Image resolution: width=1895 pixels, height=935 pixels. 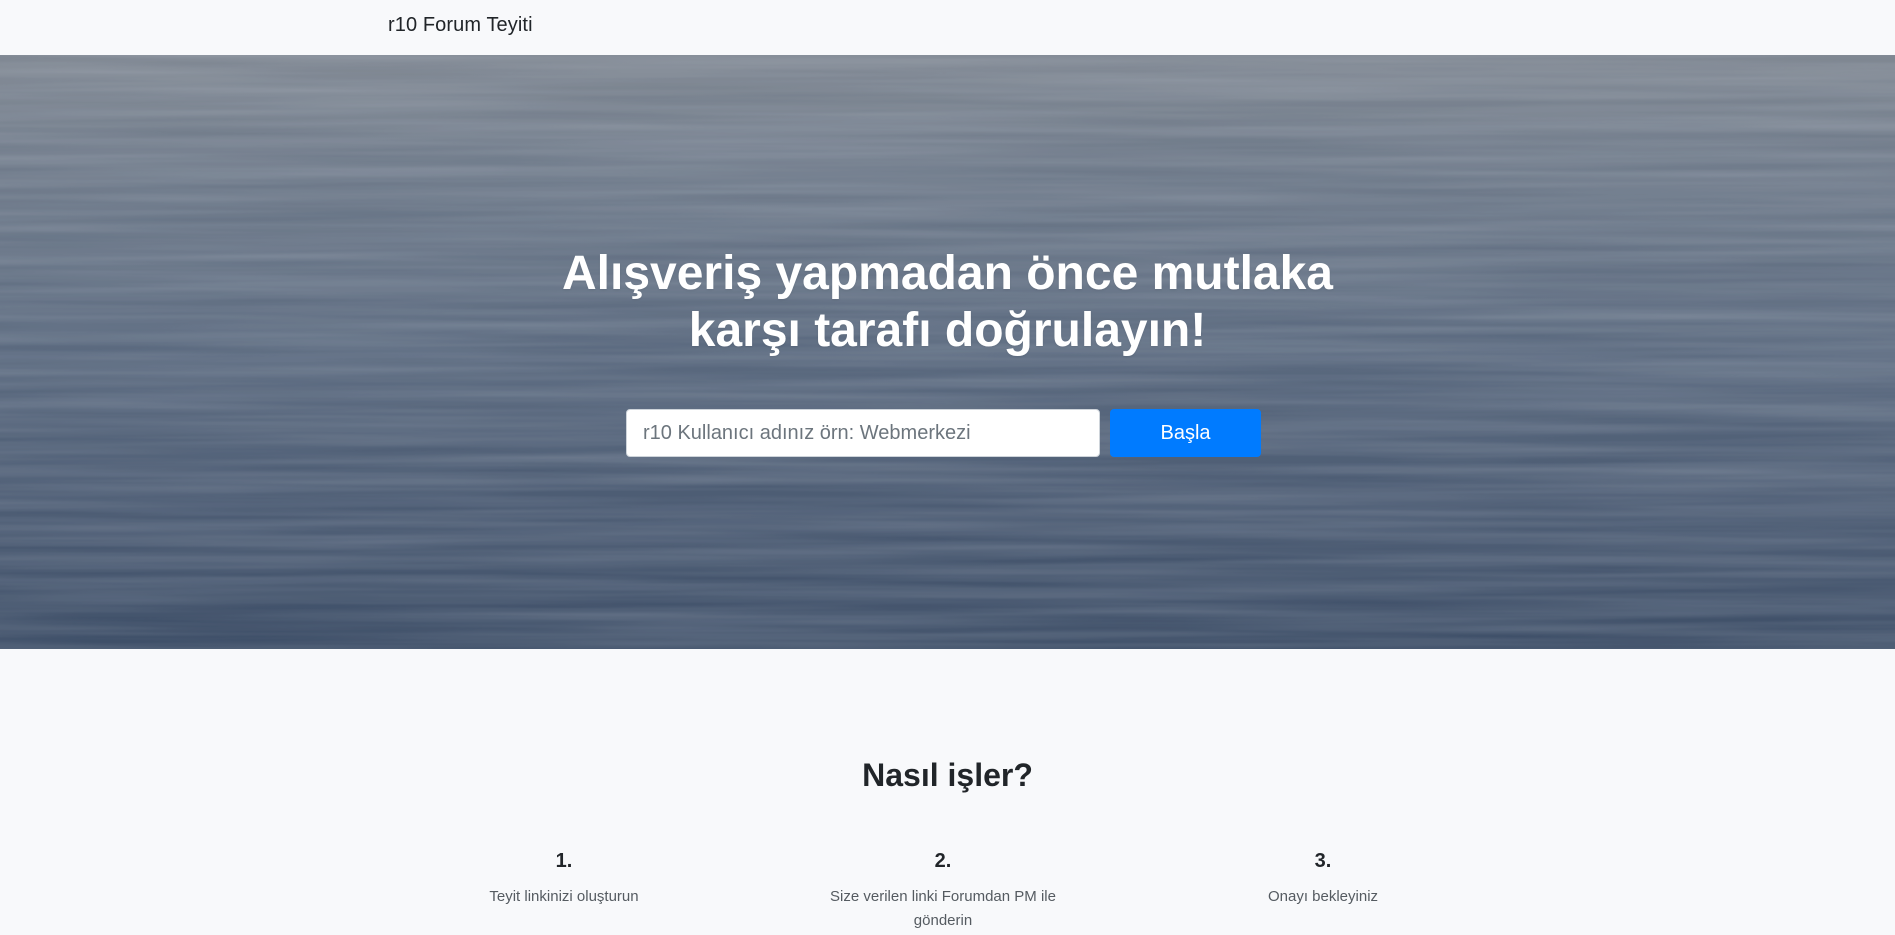 What do you see at coordinates (1323, 896) in the screenshot?
I see `step-text: Onayı bekleyiniz` at bounding box center [1323, 896].